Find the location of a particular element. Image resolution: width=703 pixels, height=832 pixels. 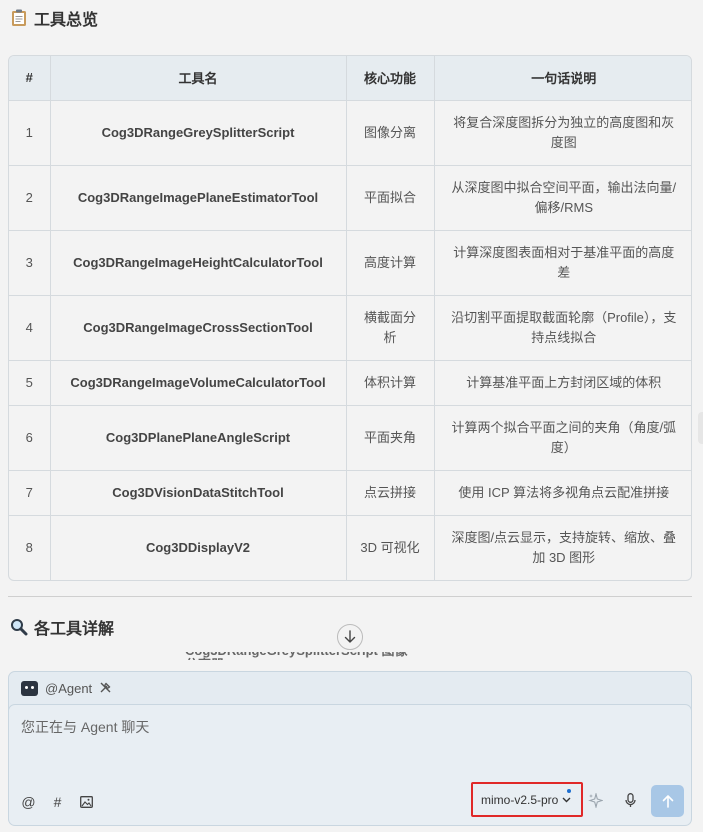

row-tool-name: Cog3DVisionDataStitchTool is located at coordinates (198, 493).